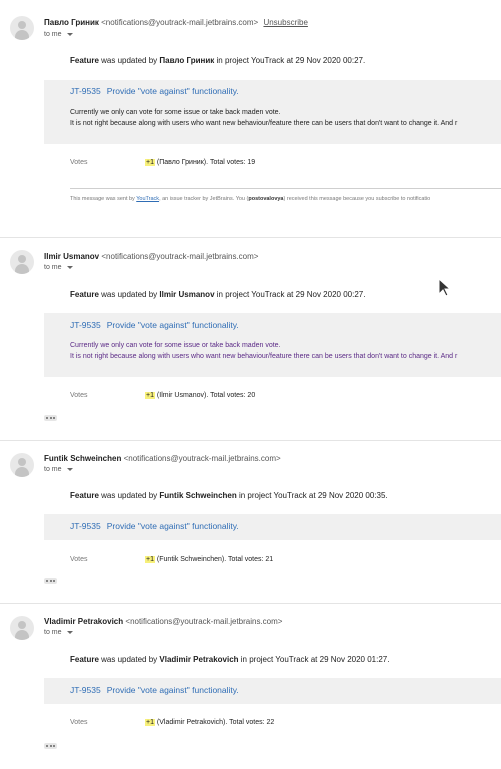 This screenshot has width=501, height=769. I want to click on votes-text: (Vladimir Petrakovich). Total votes: 22, so click(214, 722).